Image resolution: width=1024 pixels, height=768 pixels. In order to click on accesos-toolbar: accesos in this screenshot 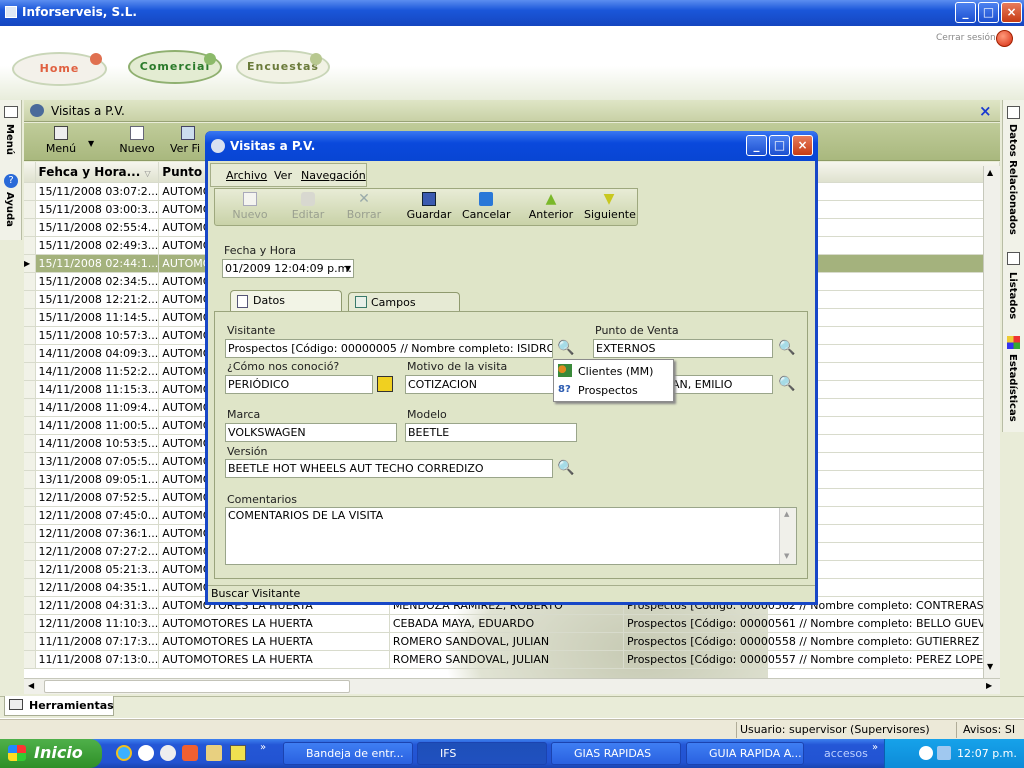, I will do `click(846, 753)`.